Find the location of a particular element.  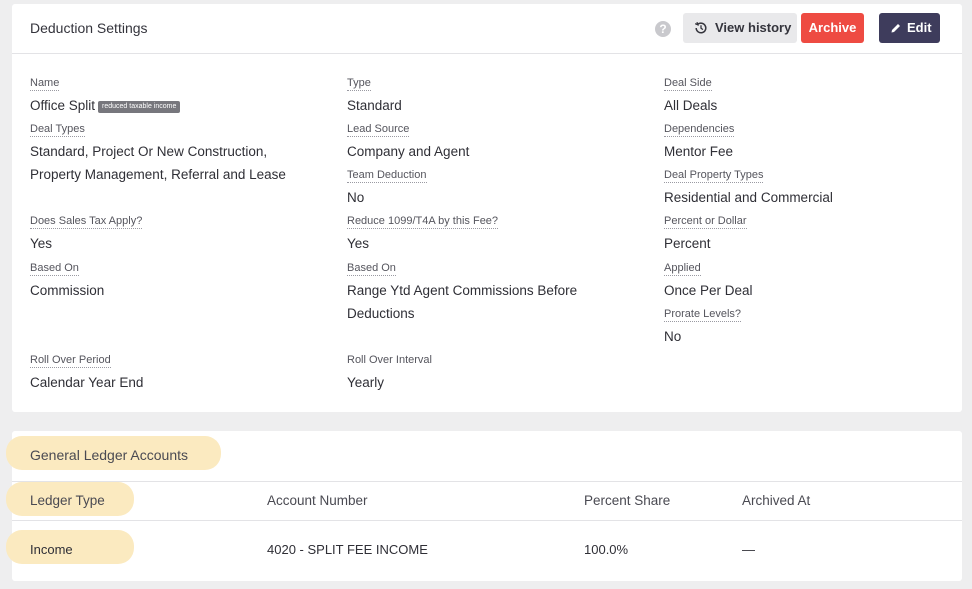

based-on-range-value-line1: Range Ytd Agent Commissions Before is located at coordinates (462, 290).